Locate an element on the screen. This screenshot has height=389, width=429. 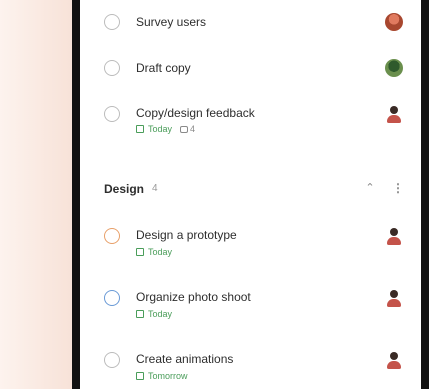
device-bezel-left is located at coordinates (76, 194).